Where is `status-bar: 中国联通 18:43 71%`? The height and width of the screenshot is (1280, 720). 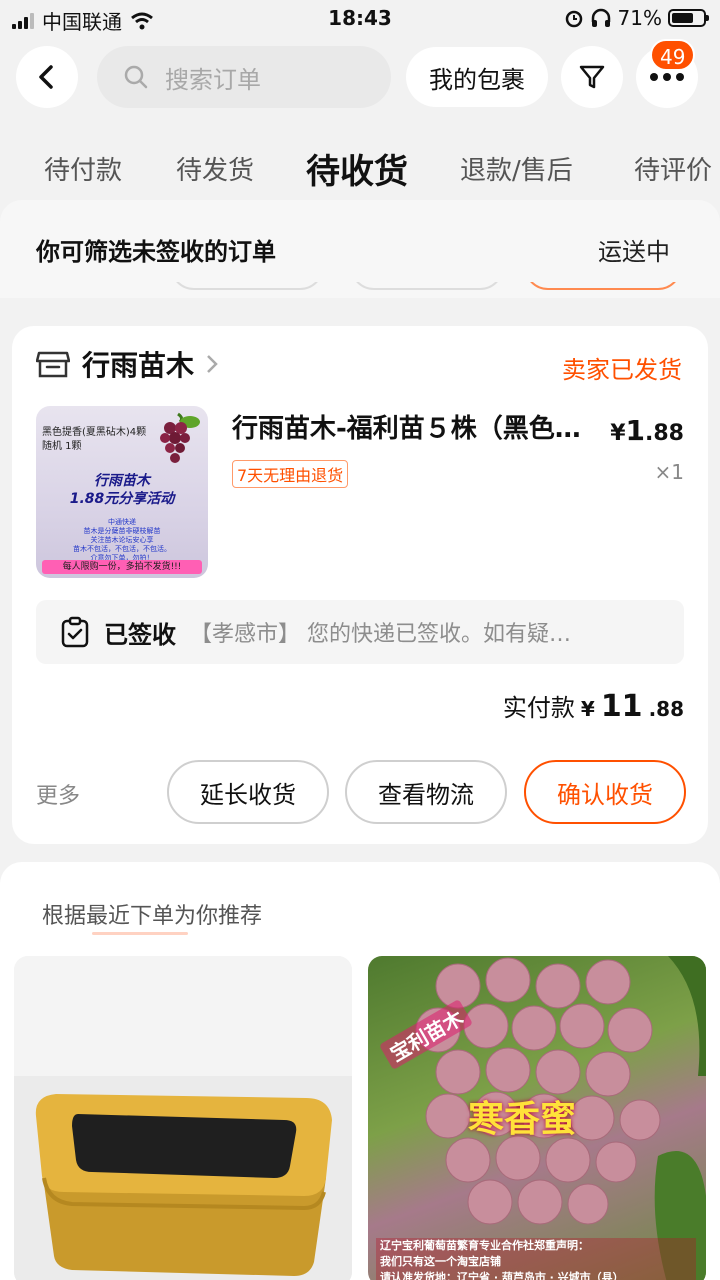 status-bar: 中国联通 18:43 71% is located at coordinates (360, 18).